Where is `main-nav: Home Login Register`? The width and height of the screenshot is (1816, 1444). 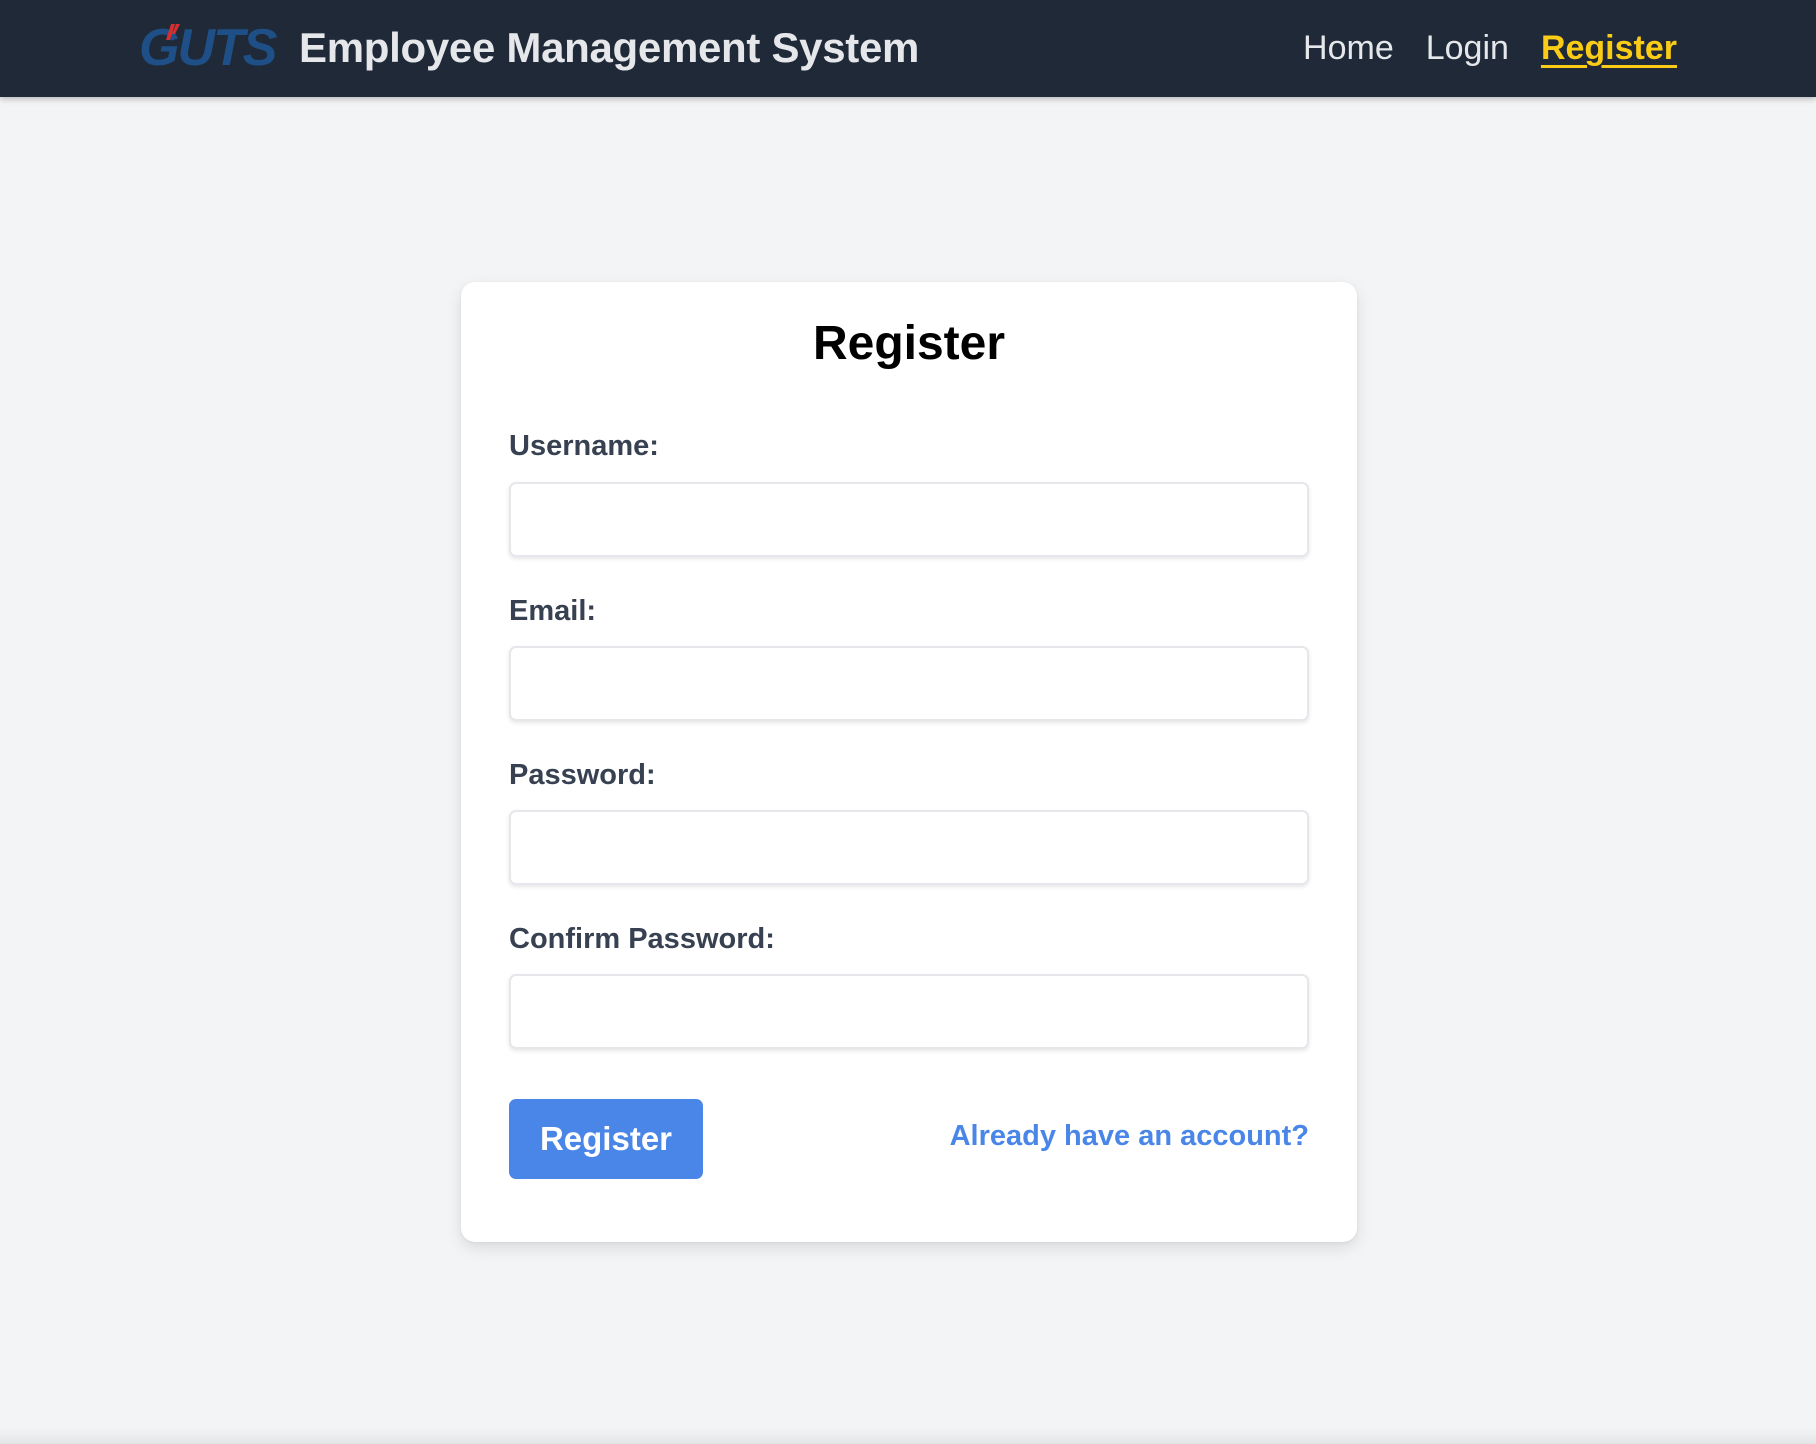 main-nav: Home Login Register is located at coordinates (1474, 48).